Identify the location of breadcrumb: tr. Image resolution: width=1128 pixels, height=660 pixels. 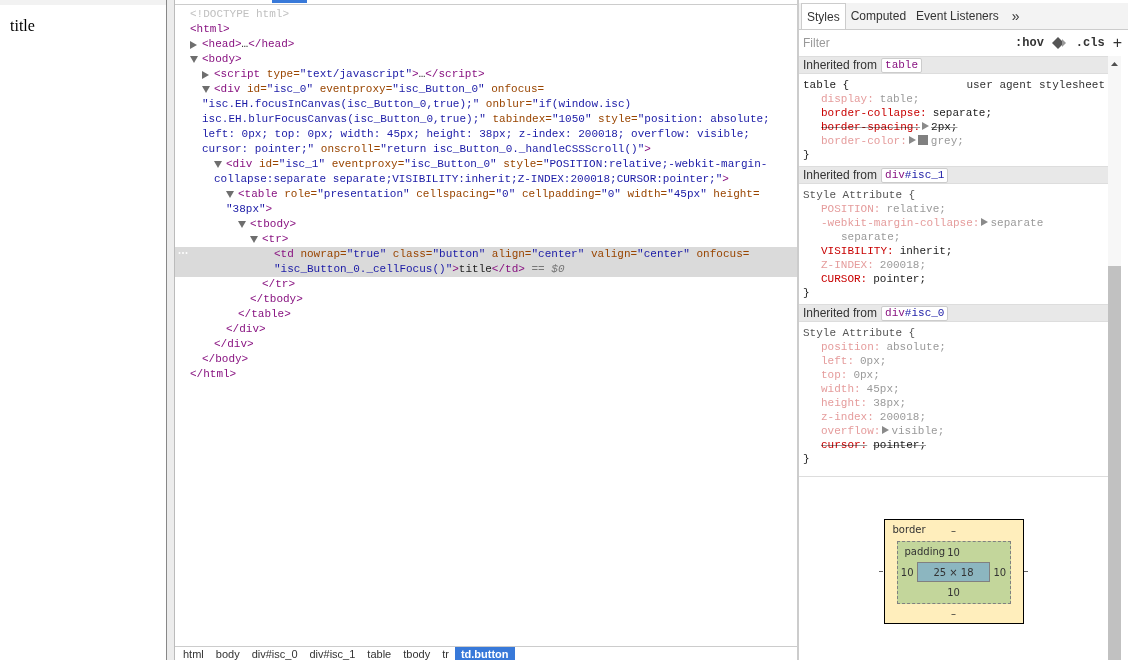
(445, 653).